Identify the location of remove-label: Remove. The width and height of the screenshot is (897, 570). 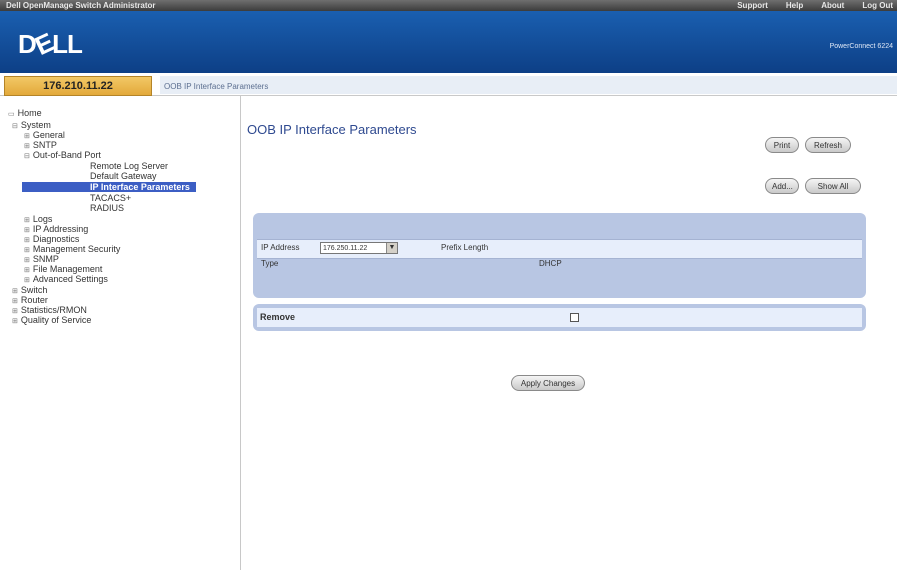
(278, 317).